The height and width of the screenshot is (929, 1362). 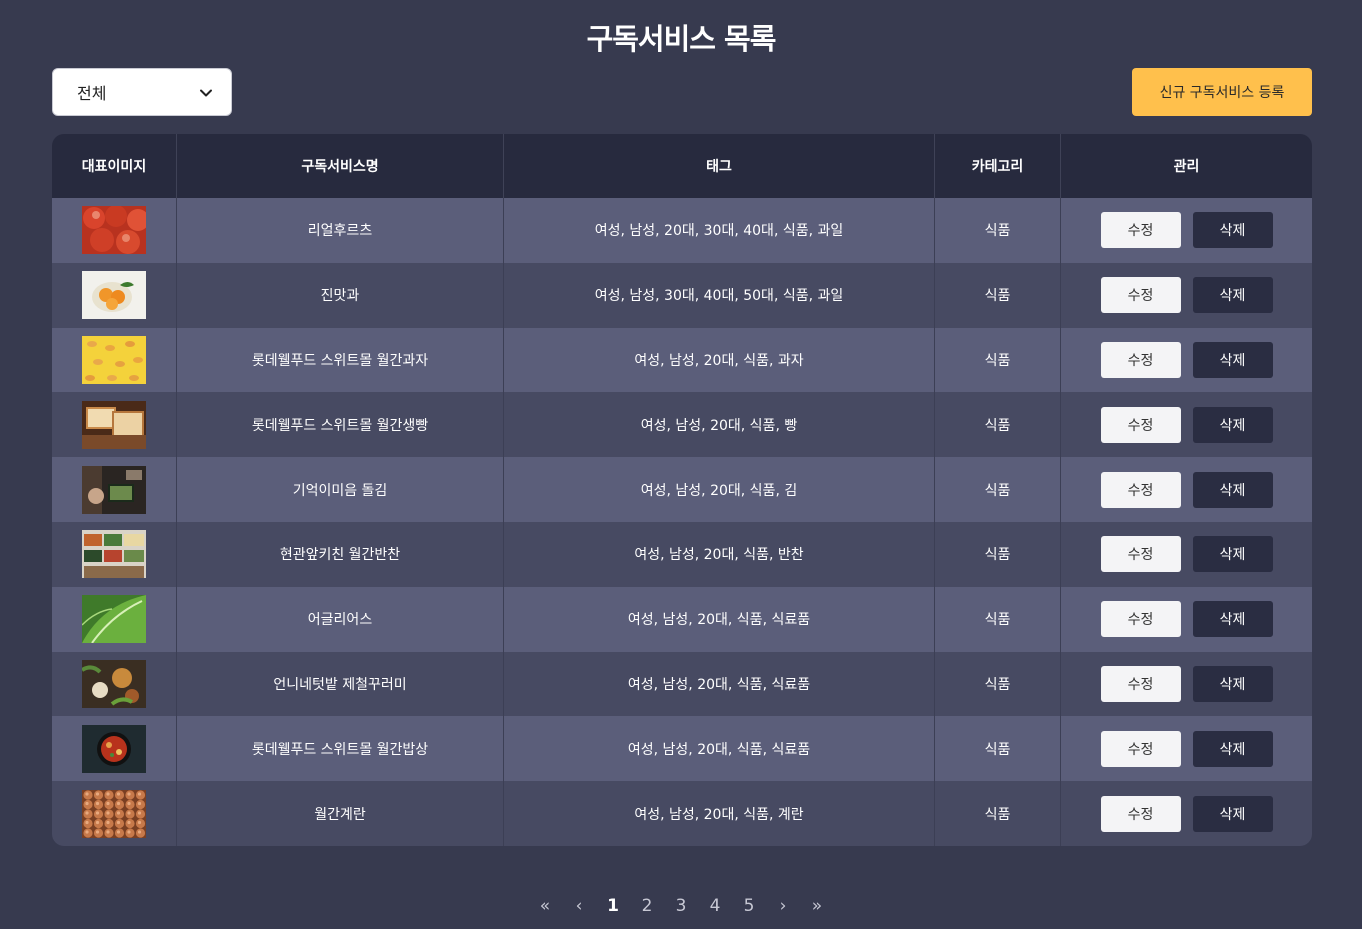 I want to click on page-2-button: 2, so click(x=647, y=906).